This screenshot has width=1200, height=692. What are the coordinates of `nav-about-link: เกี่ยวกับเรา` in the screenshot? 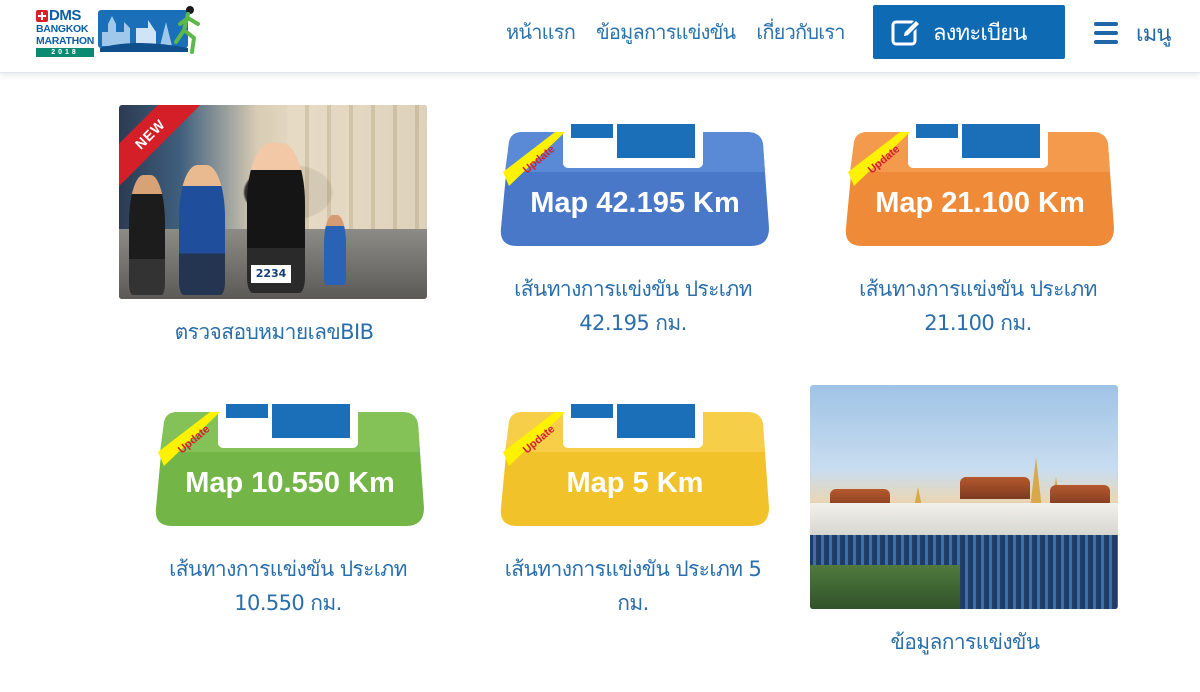 It's located at (800, 32).